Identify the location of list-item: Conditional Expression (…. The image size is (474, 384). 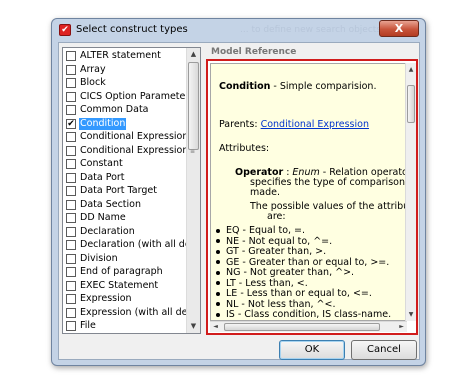
(133, 151).